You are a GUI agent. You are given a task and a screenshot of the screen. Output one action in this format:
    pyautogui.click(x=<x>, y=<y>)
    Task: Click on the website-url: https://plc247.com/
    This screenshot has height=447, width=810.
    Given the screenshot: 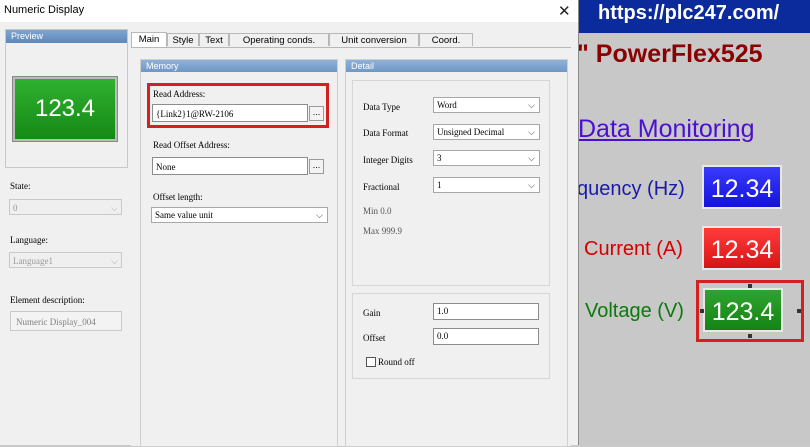 What is the action you would take?
    pyautogui.click(x=689, y=13)
    